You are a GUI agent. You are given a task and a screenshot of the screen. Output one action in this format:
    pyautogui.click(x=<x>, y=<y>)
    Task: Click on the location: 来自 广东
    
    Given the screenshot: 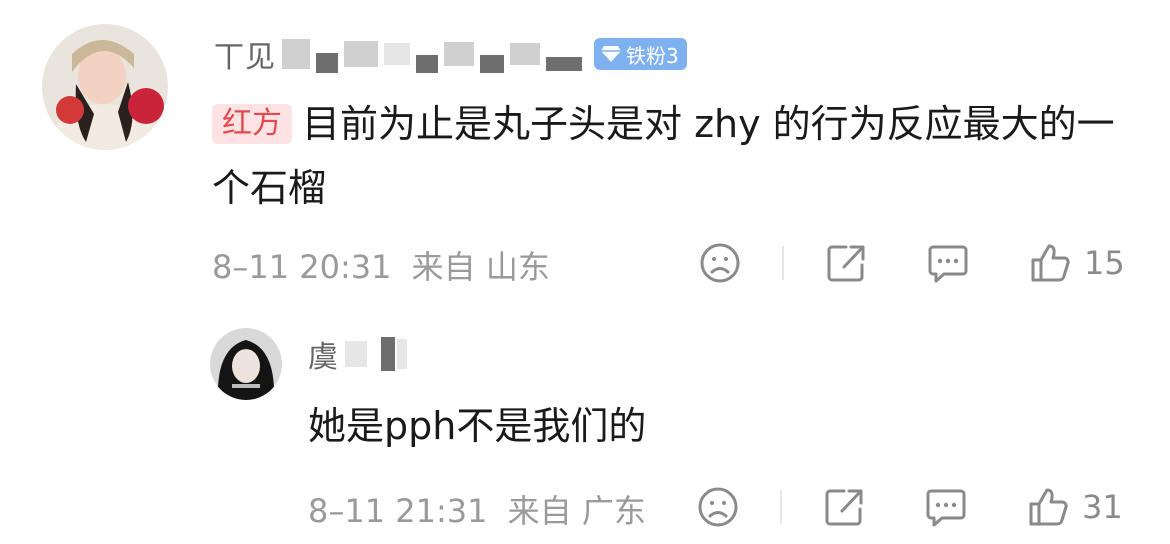 What is the action you would take?
    pyautogui.click(x=576, y=511)
    